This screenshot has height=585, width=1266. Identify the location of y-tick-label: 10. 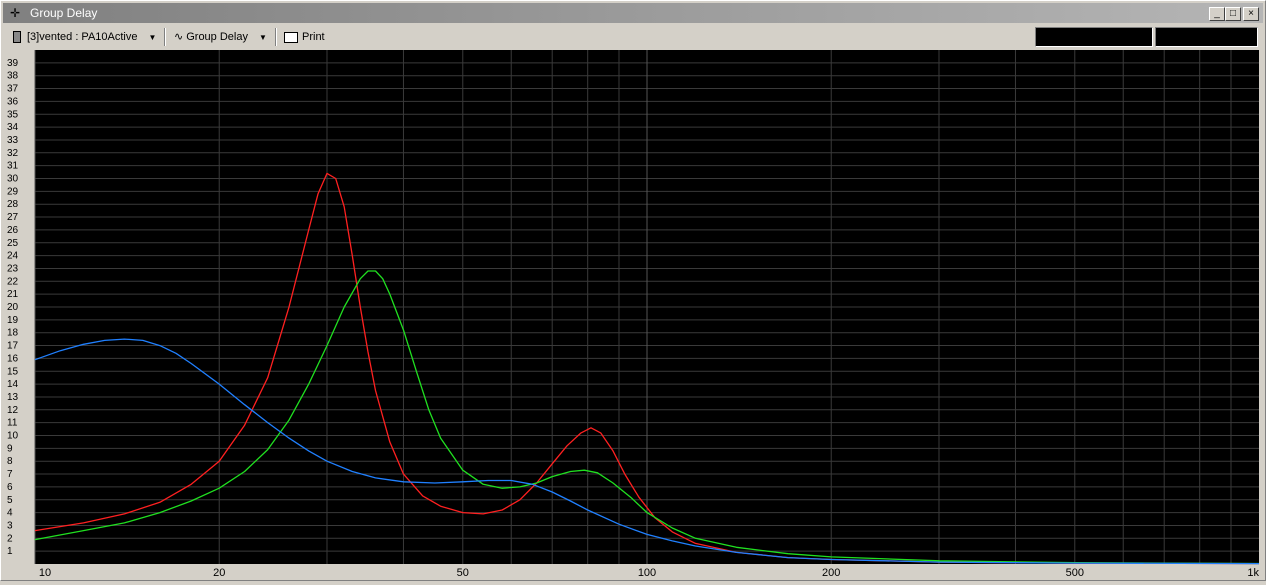
(13, 436).